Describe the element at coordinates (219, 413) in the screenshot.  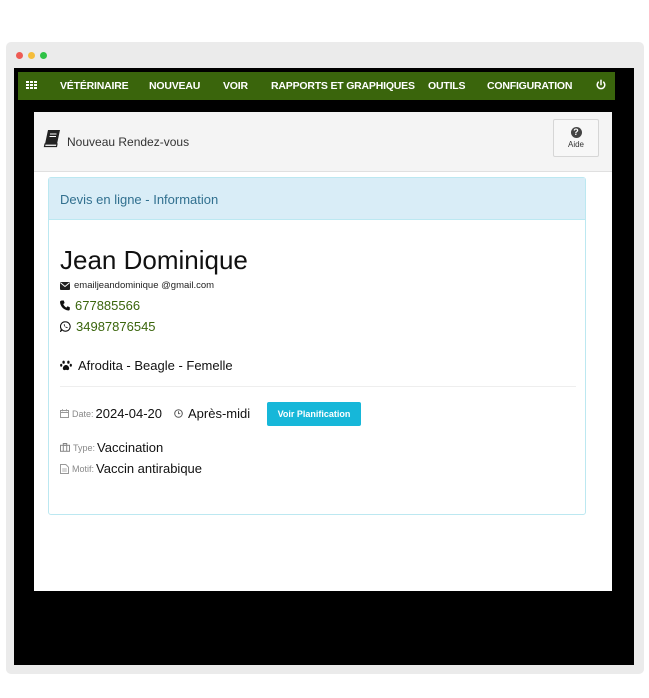
I see `appointment-time: Après-midi` at that location.